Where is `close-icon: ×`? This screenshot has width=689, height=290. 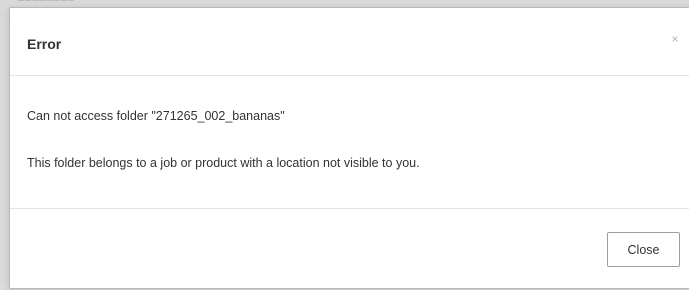
close-icon: × is located at coordinates (675, 39).